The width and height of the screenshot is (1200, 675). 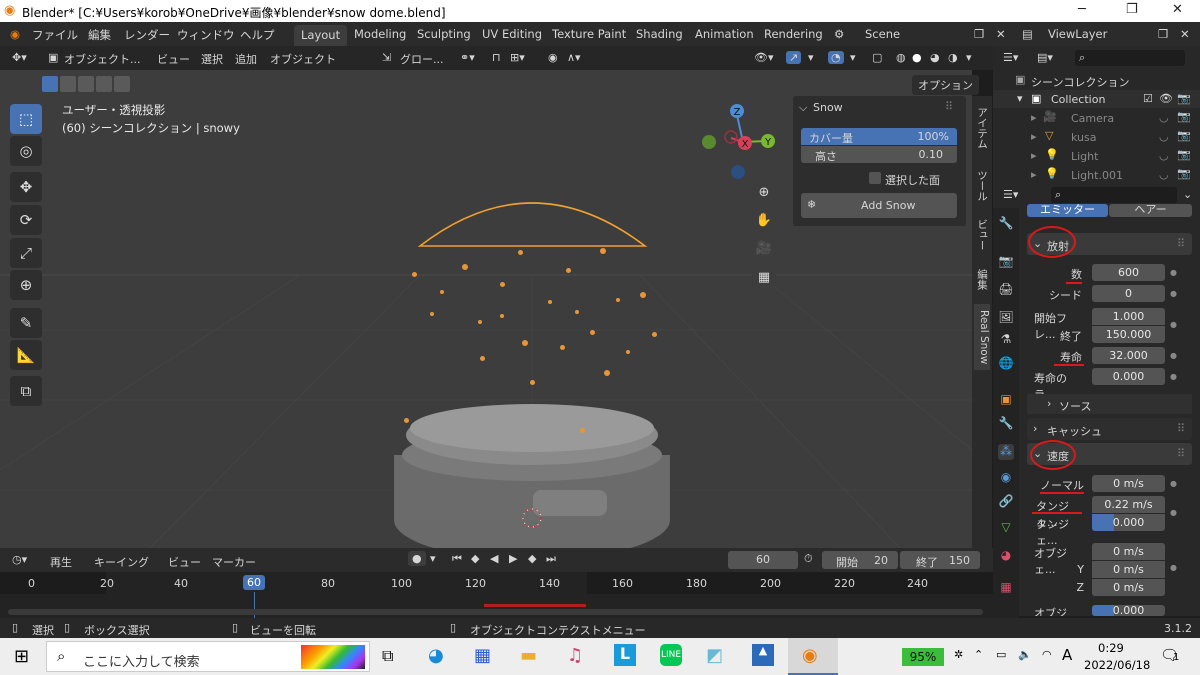 I want to click on xray-icon: ▢, so click(x=877, y=57).